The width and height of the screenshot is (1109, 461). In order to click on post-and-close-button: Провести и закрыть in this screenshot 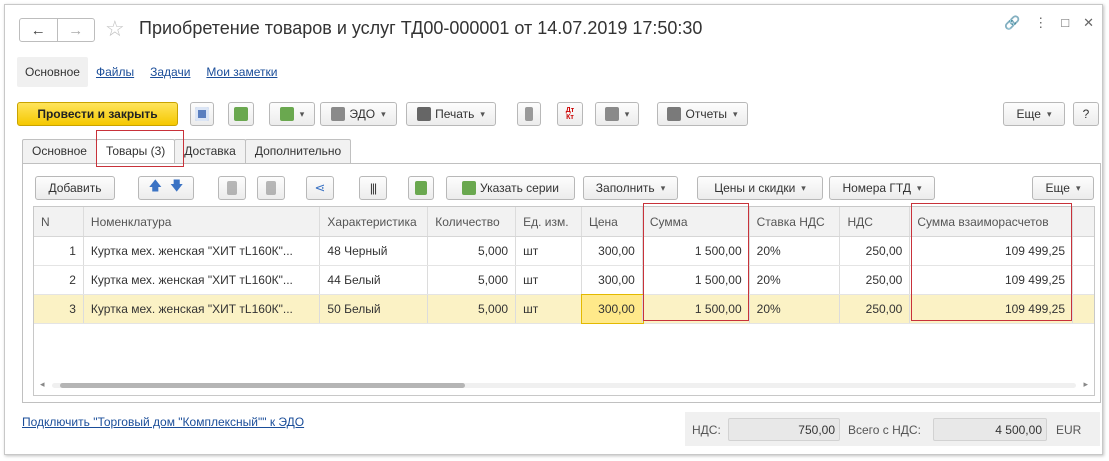, I will do `click(97, 114)`.